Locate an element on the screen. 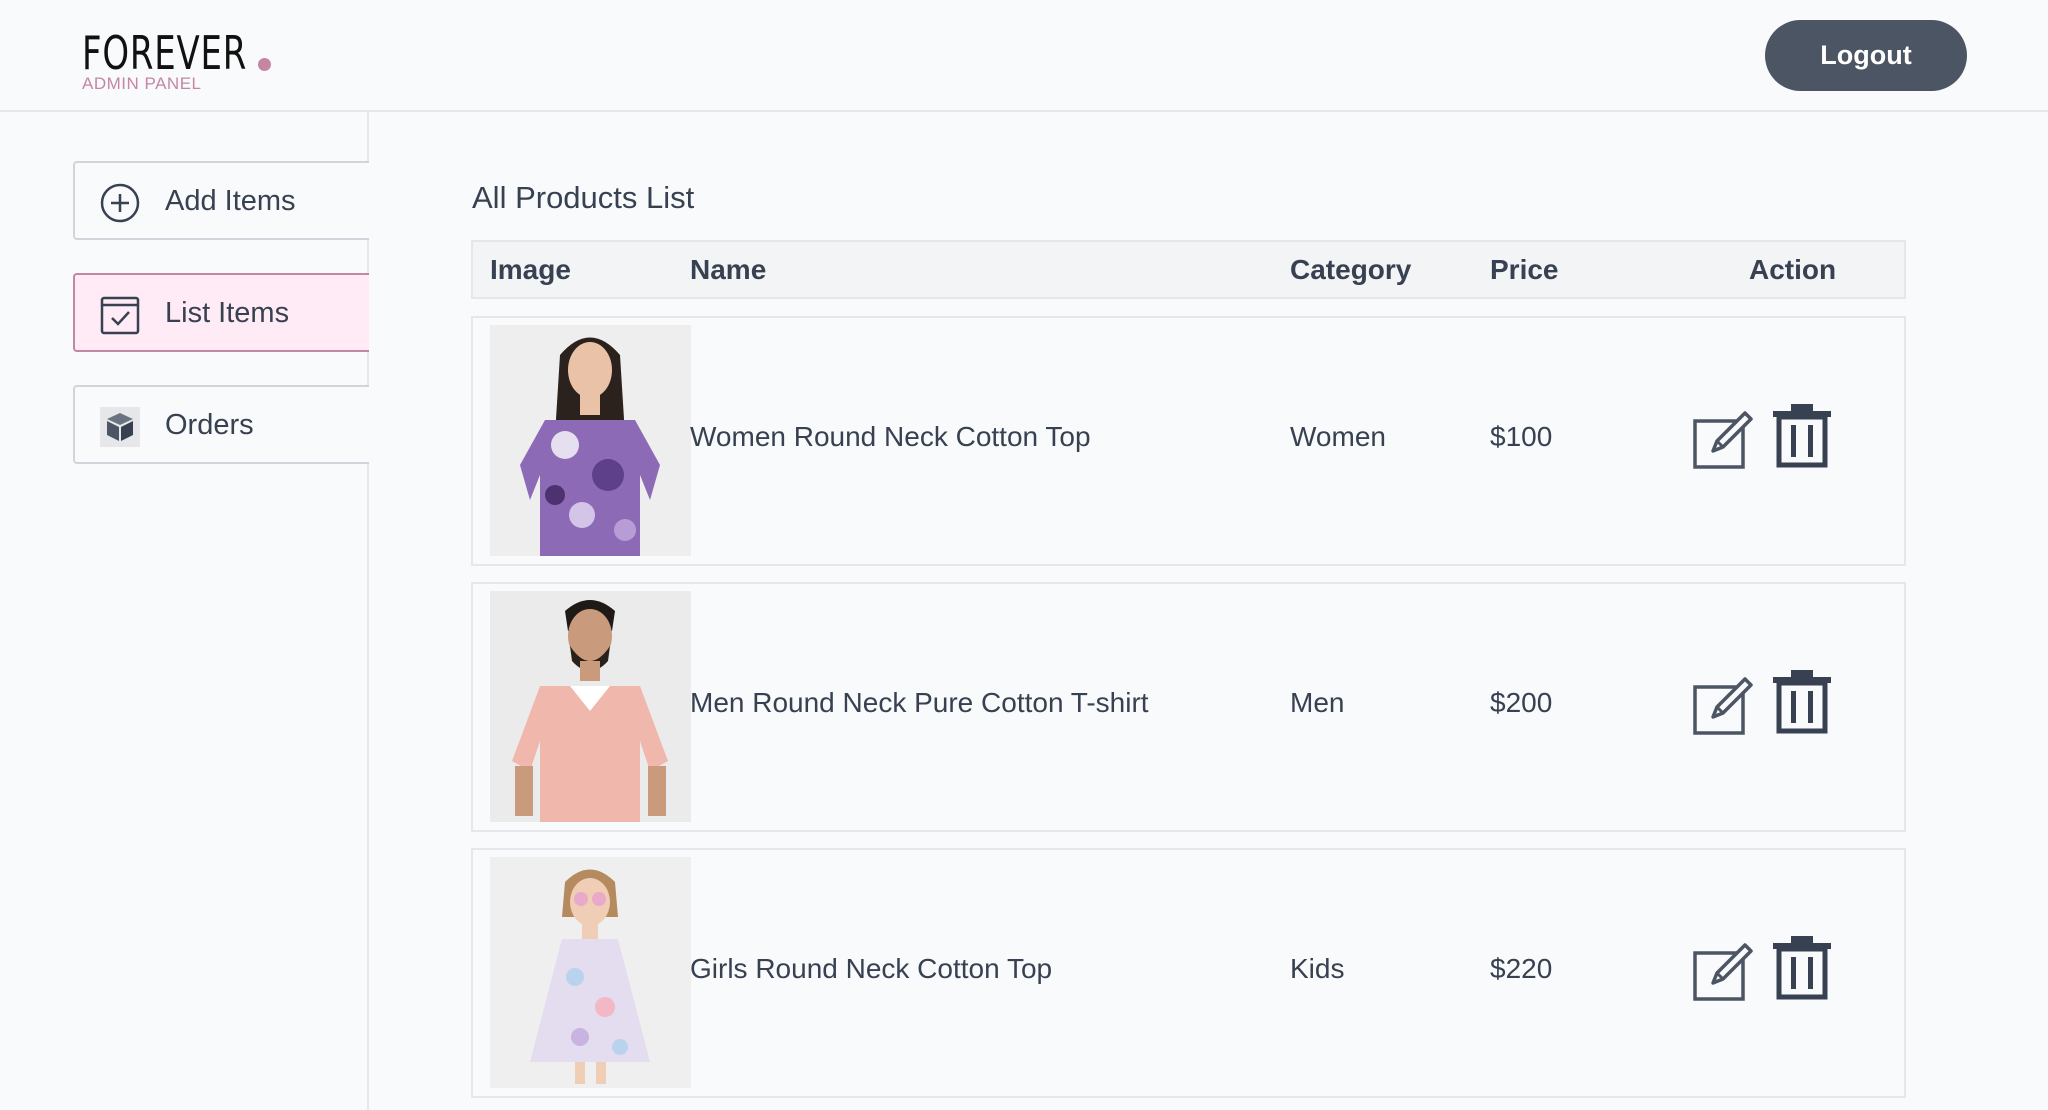  product-name: Women Round Neck Cotton Top is located at coordinates (890, 436).